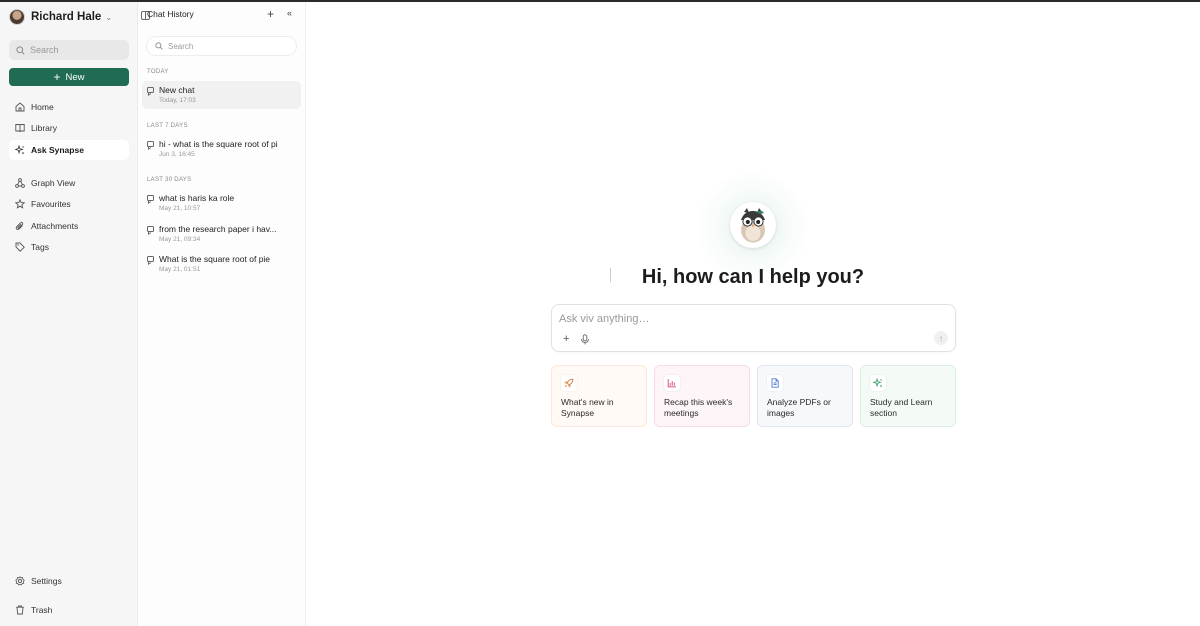 This screenshot has height=626, width=1200. What do you see at coordinates (180, 269) in the screenshot?
I see `chat-item-time: May 21, 01:51` at bounding box center [180, 269].